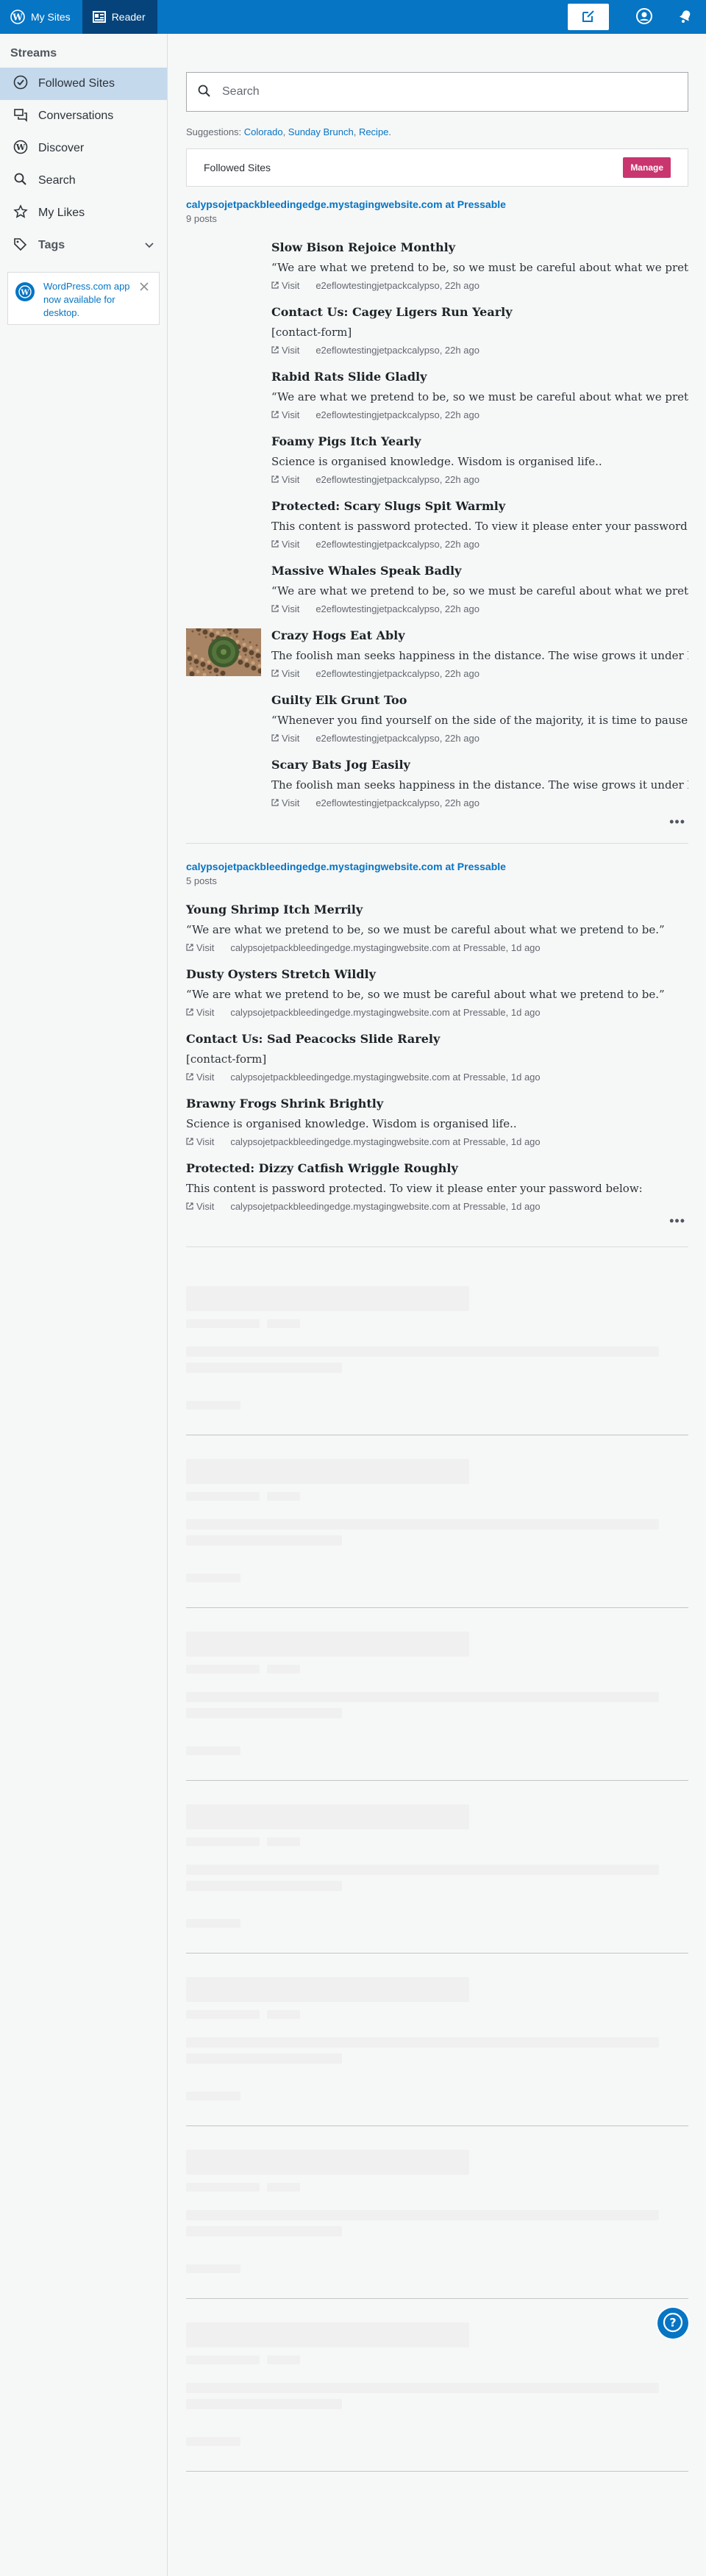  What do you see at coordinates (480, 765) in the screenshot?
I see `post-title: Scary Bats Jog Easily` at bounding box center [480, 765].